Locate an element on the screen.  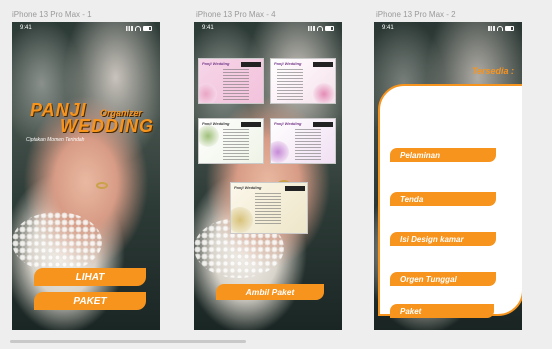
paket-option-button: Paket is located at coordinates (442, 311).